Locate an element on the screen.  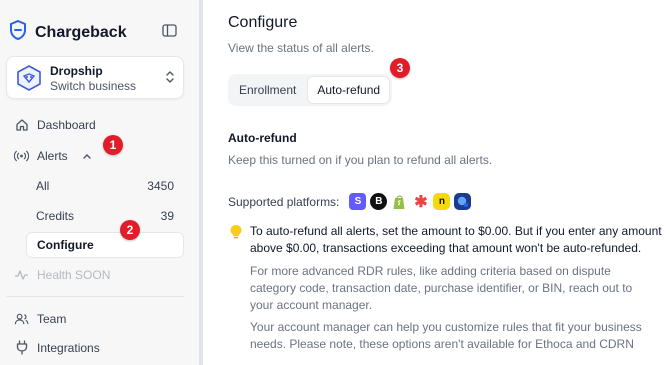
chevron-up-down-icon is located at coordinates (170, 79).